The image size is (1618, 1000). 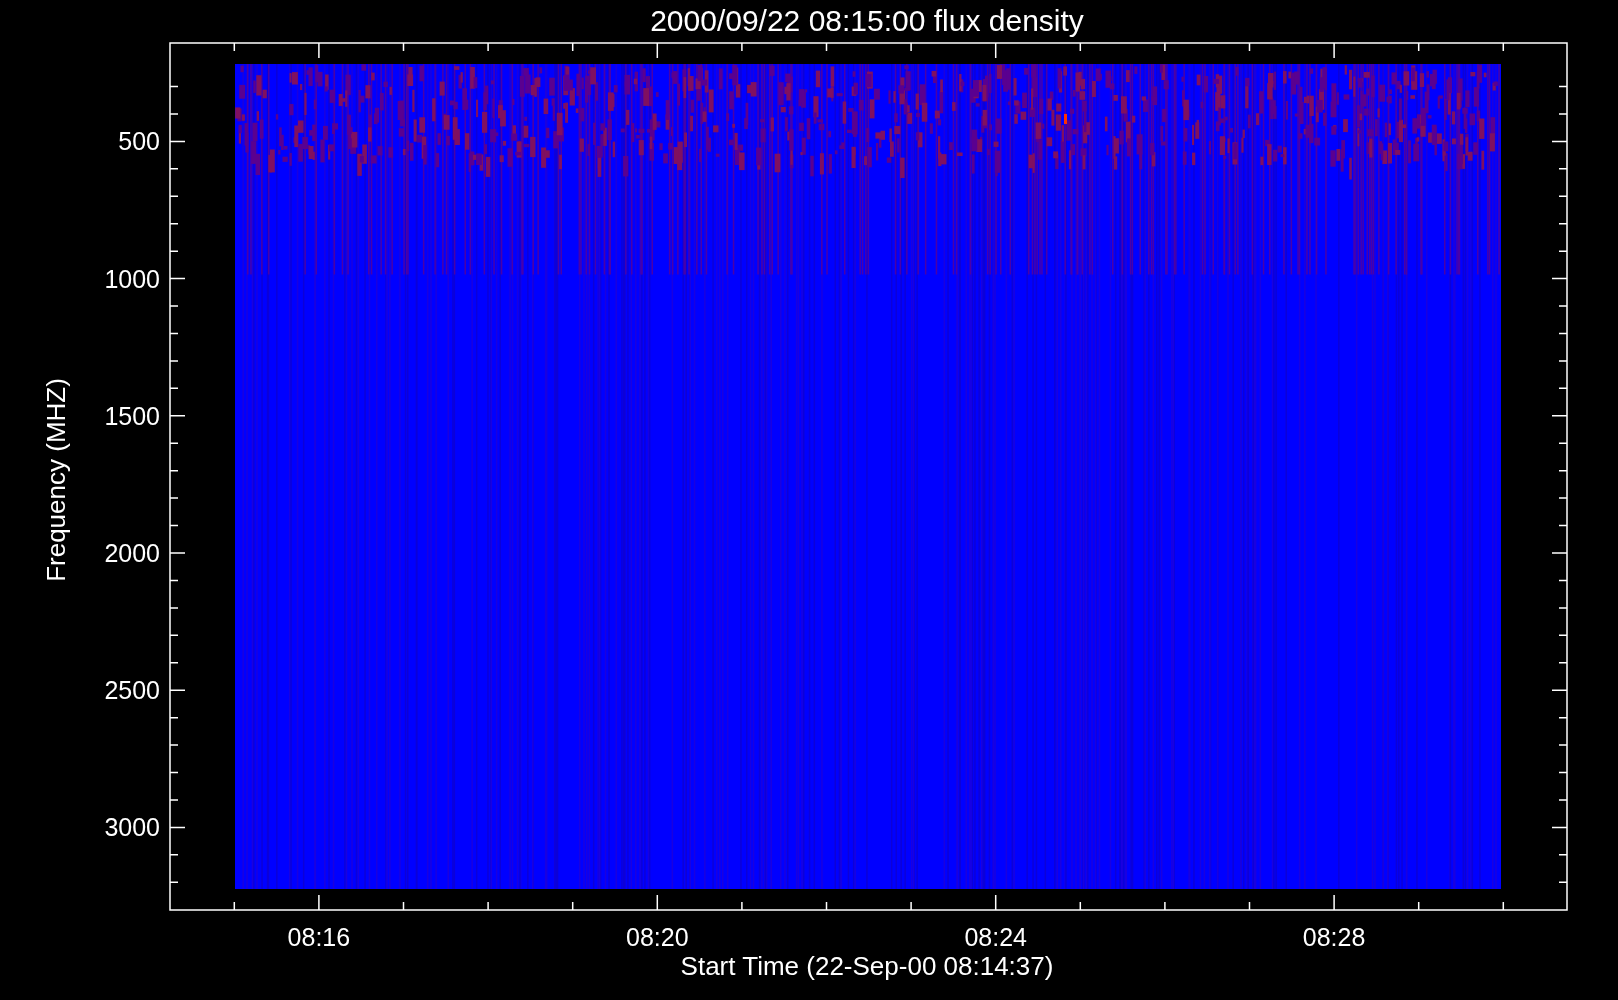 What do you see at coordinates (132, 690) in the screenshot?
I see `y-tick-label: 2500` at bounding box center [132, 690].